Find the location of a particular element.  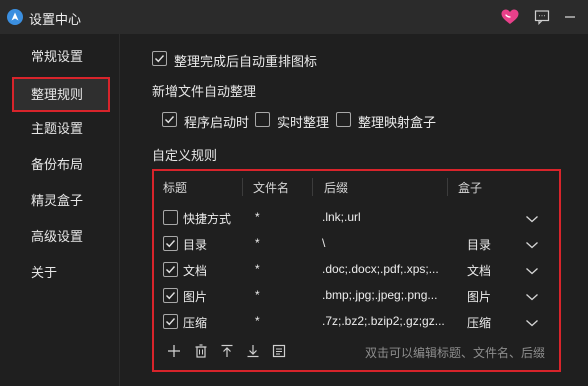

realtime-label: 实时整理 is located at coordinates (303, 122).